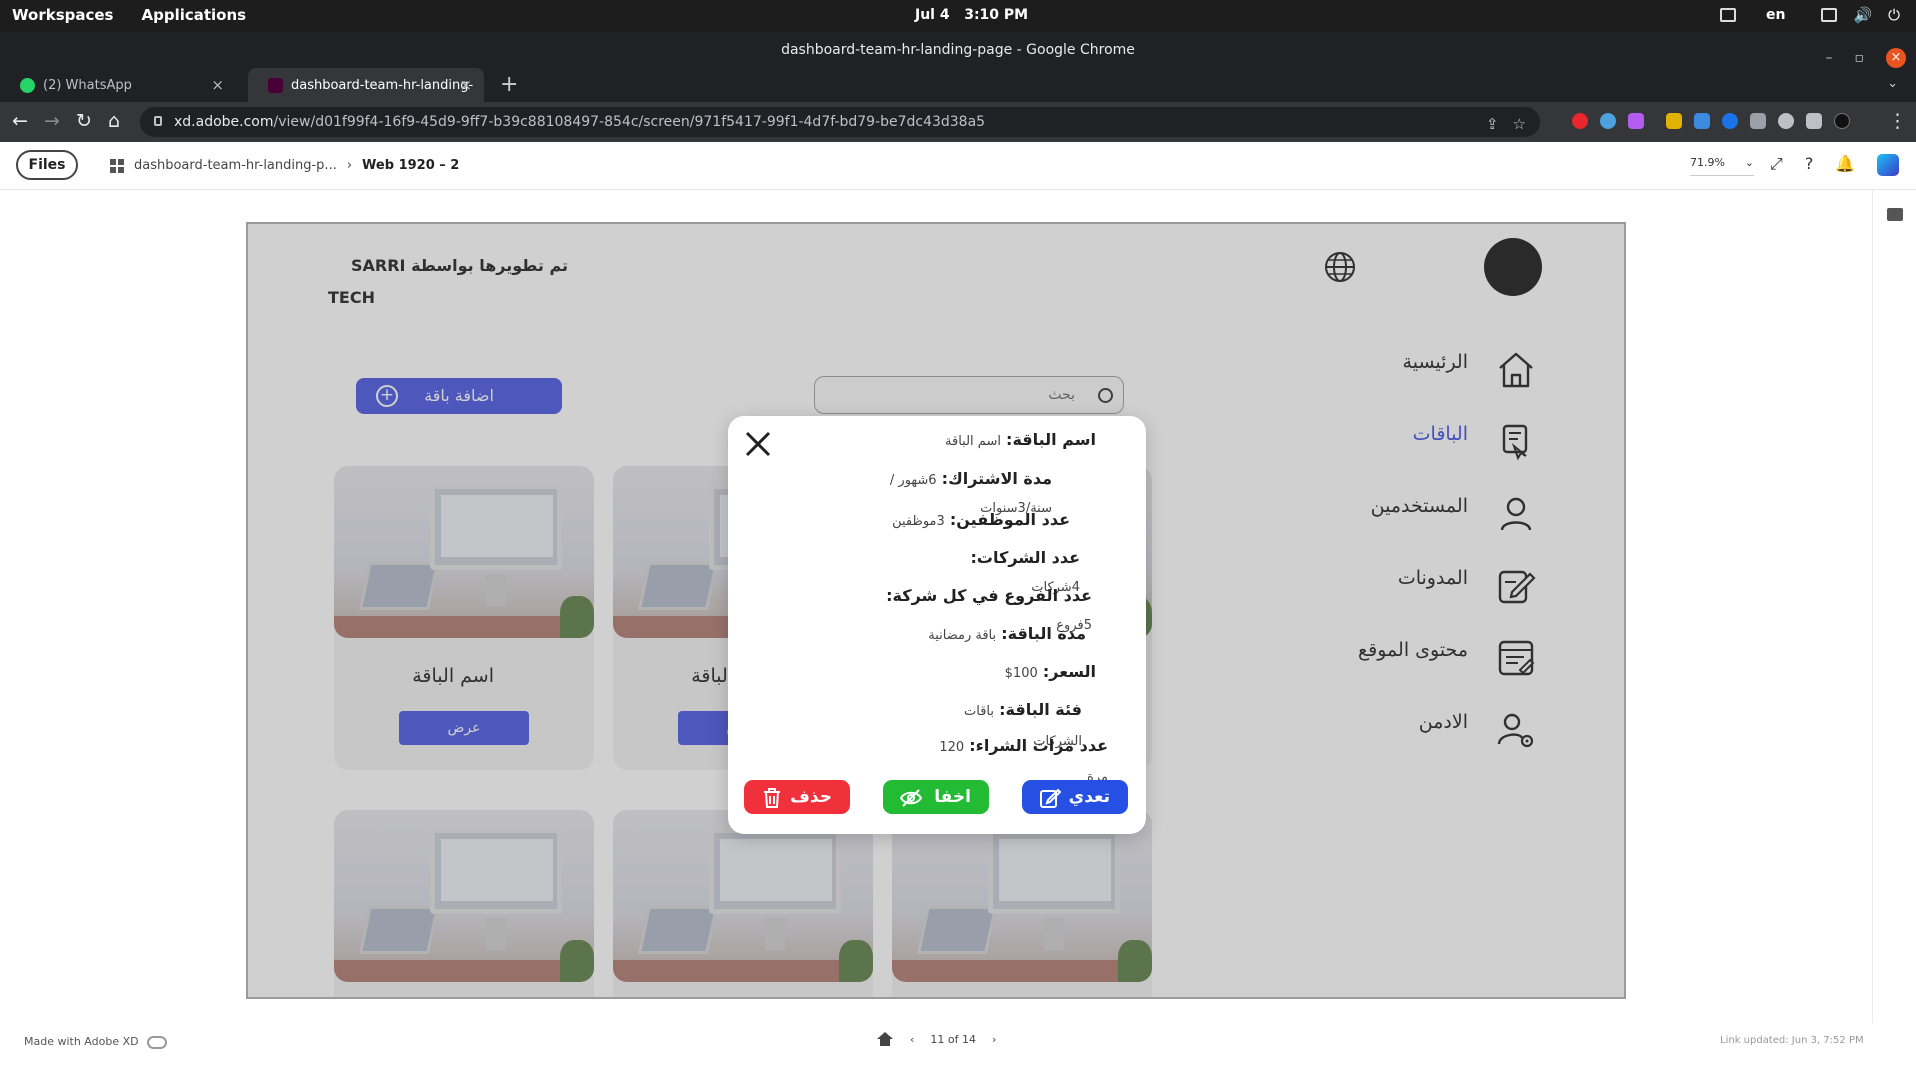 The width and height of the screenshot is (1916, 1067). I want to click on power-icon: ⏻, so click(1894, 15).